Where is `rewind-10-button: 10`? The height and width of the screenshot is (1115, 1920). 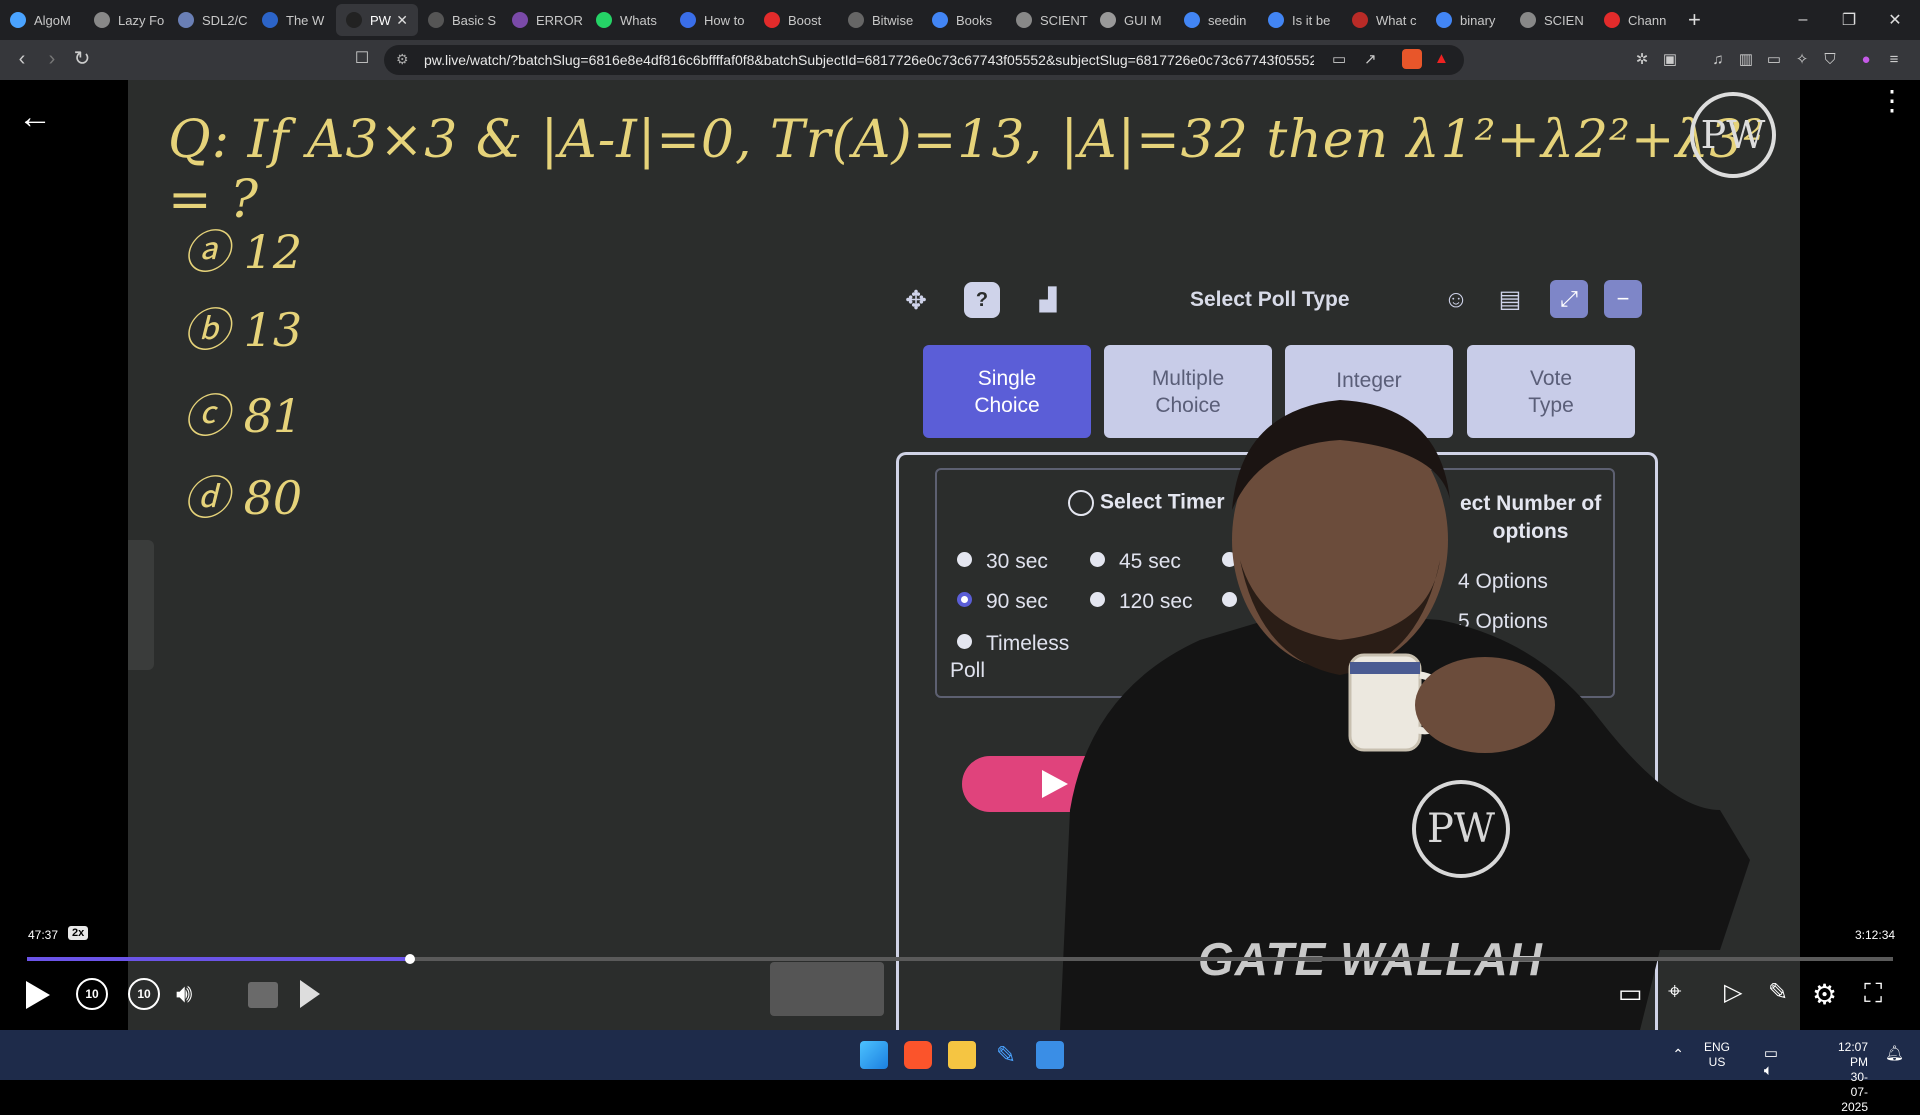
rewind-10-button: 10 is located at coordinates (92, 994).